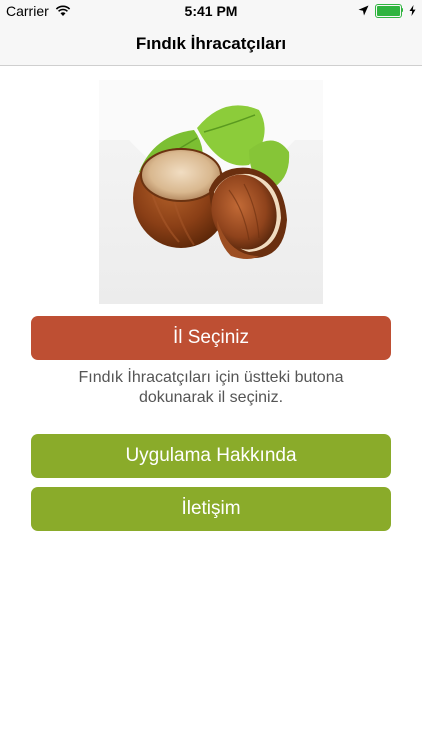 Image resolution: width=422 pixels, height=750 pixels. I want to click on about-button: Uygulama Hakkında, so click(211, 456).